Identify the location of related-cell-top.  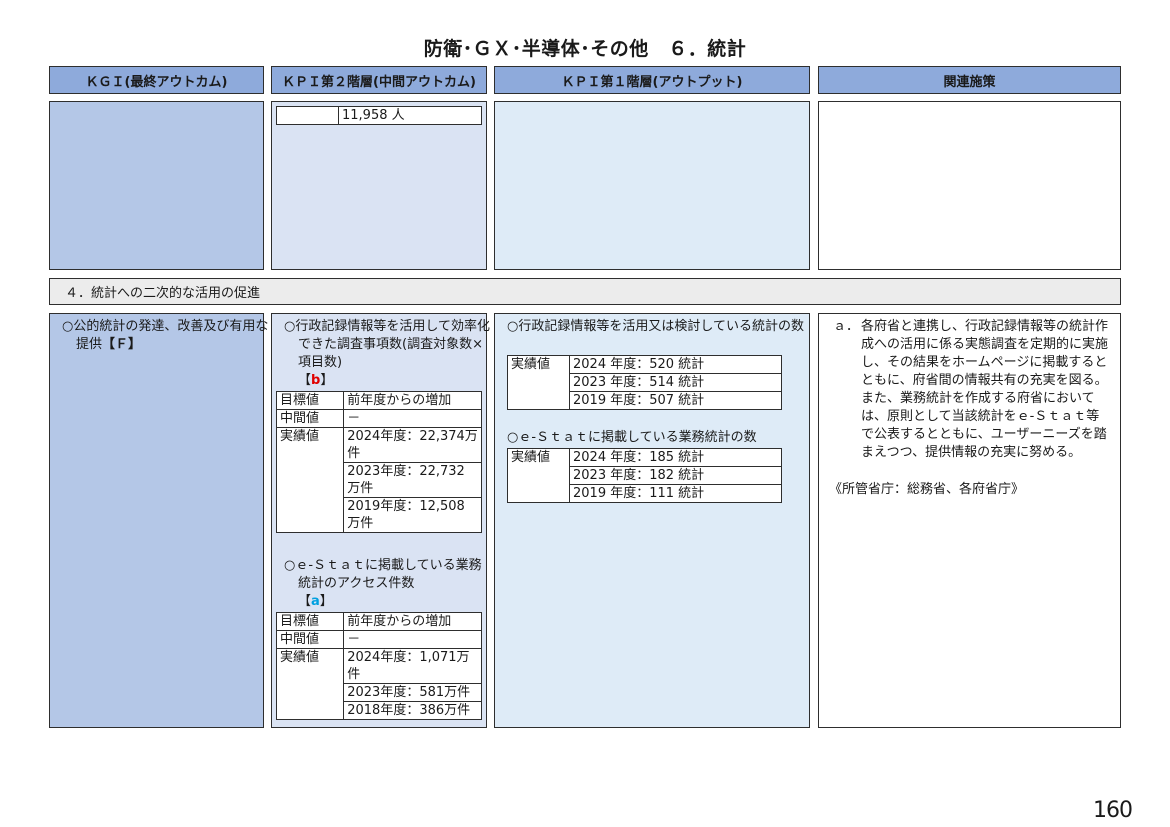
(969, 185).